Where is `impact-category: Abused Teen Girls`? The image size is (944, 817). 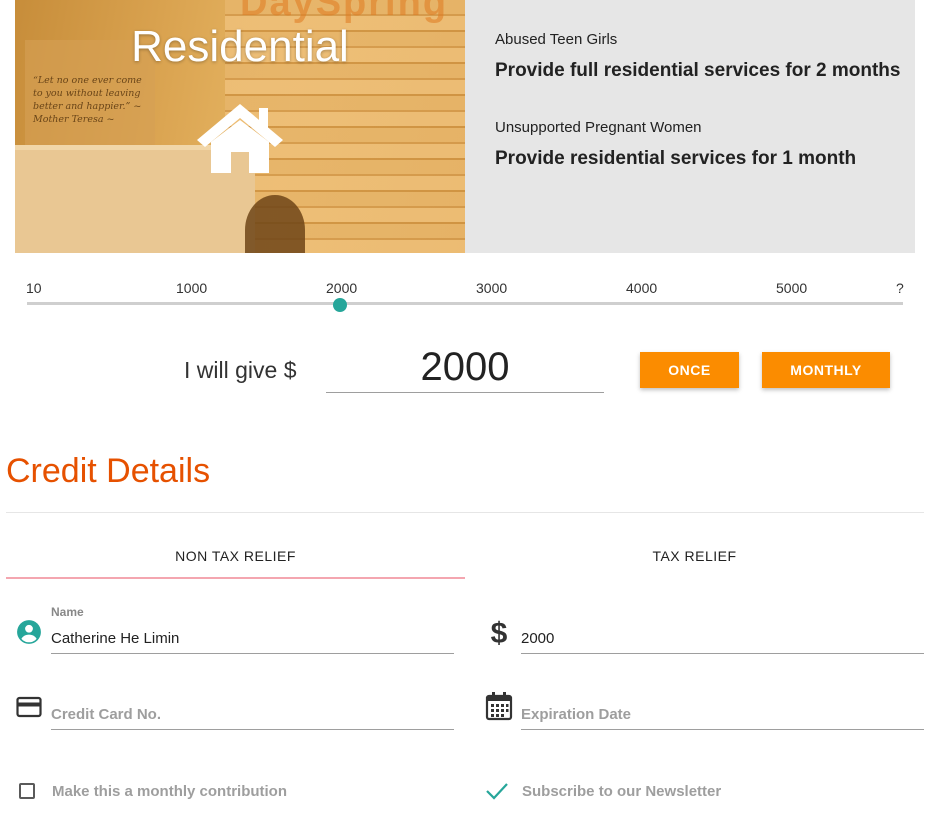
impact-category: Abused Teen Girls is located at coordinates (556, 39).